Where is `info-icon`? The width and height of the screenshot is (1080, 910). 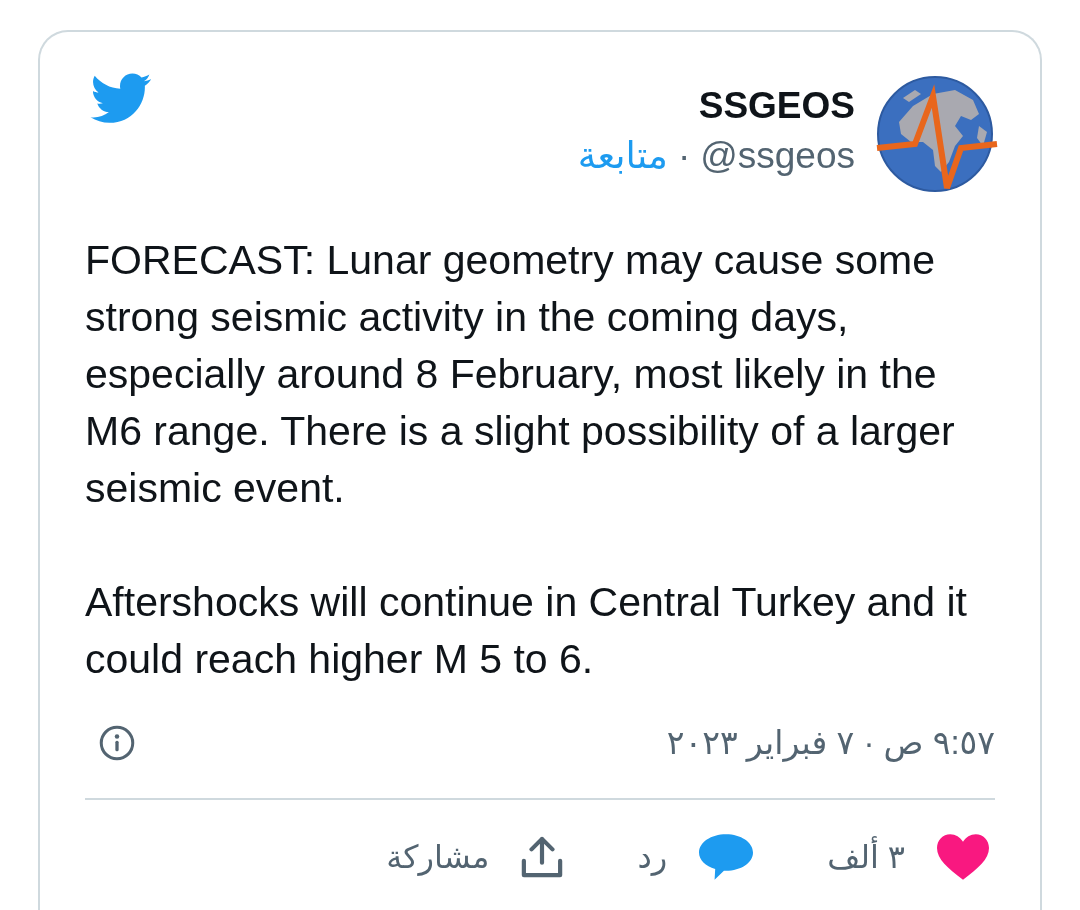
info-icon is located at coordinates (117, 743).